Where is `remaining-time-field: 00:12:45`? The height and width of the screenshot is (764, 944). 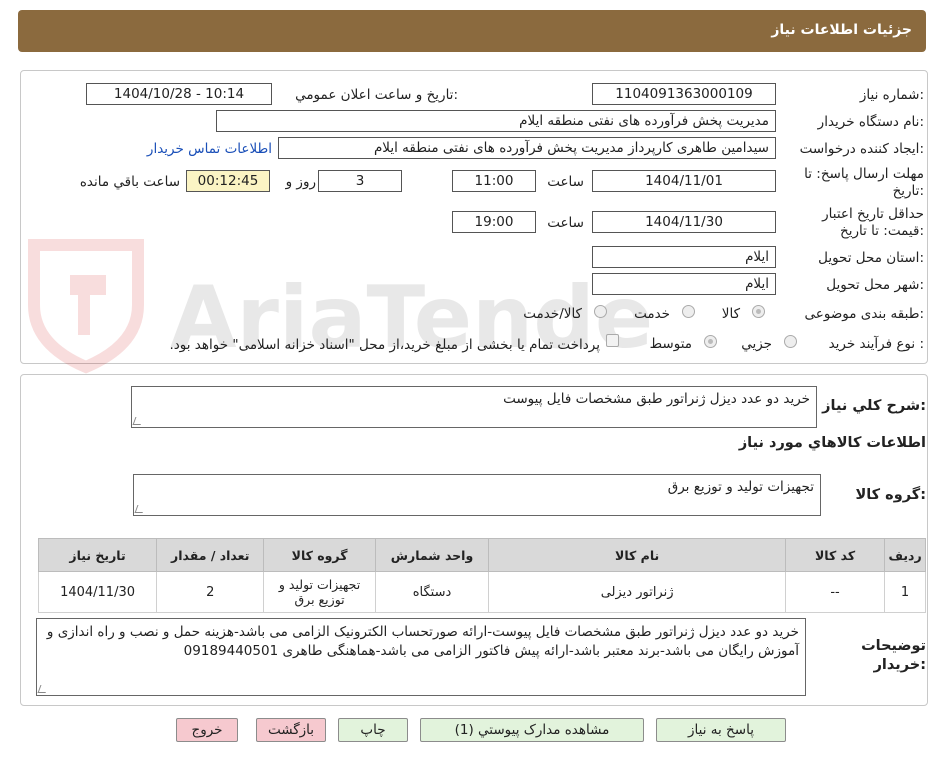 remaining-time-field: 00:12:45 is located at coordinates (228, 181).